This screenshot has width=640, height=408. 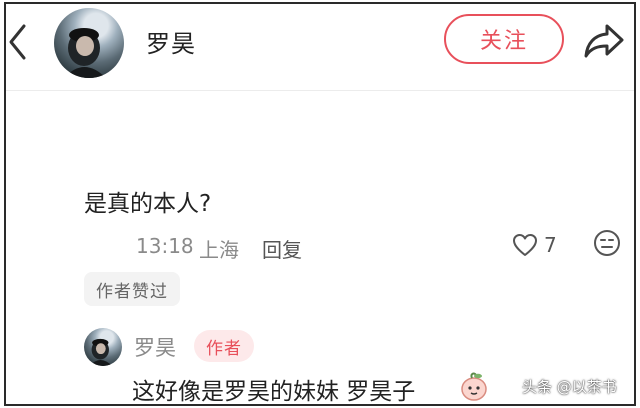 I want to click on peach-emoji-icon, so click(x=474, y=386).